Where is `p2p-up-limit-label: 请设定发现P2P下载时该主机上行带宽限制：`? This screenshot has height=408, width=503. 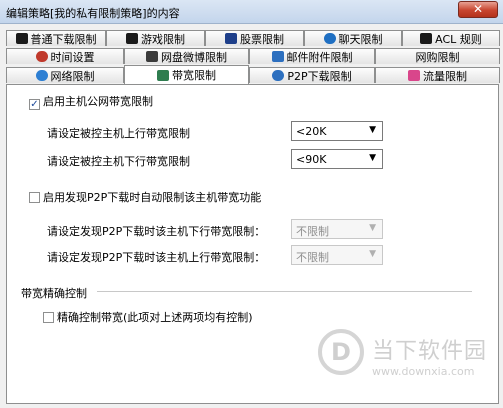
p2p-up-limit-label: 请设定发现P2P下载时该主机上行带宽限制： is located at coordinates (156, 257).